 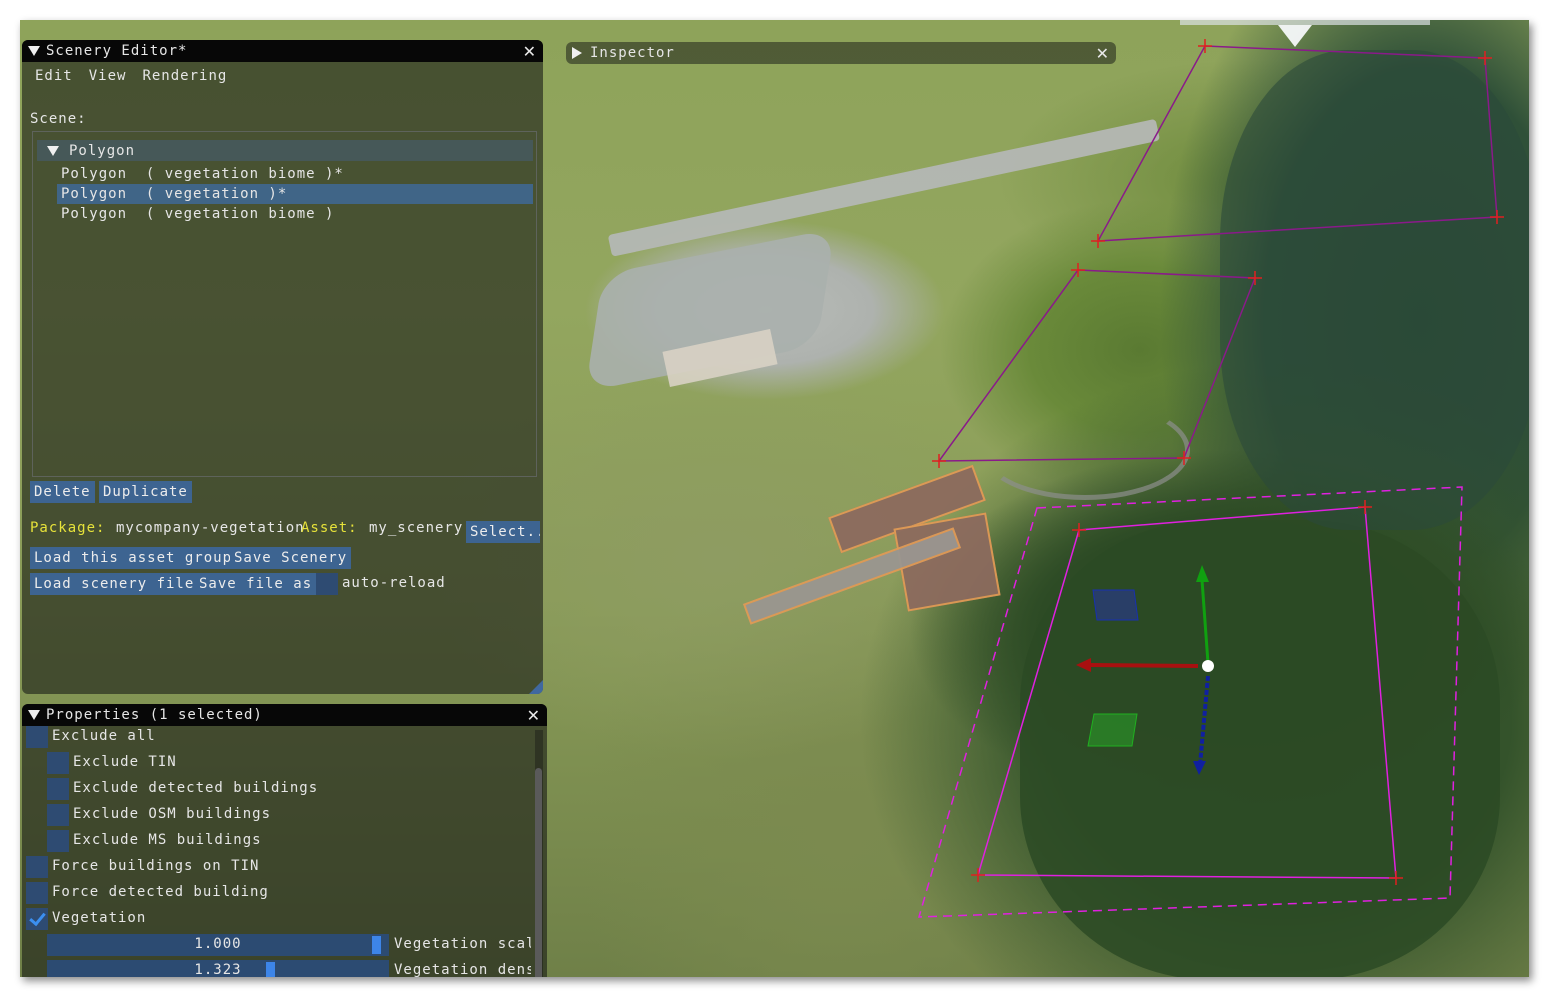 I want to click on vegetation-density-label: Vegetation dens, so click(x=462, y=969).